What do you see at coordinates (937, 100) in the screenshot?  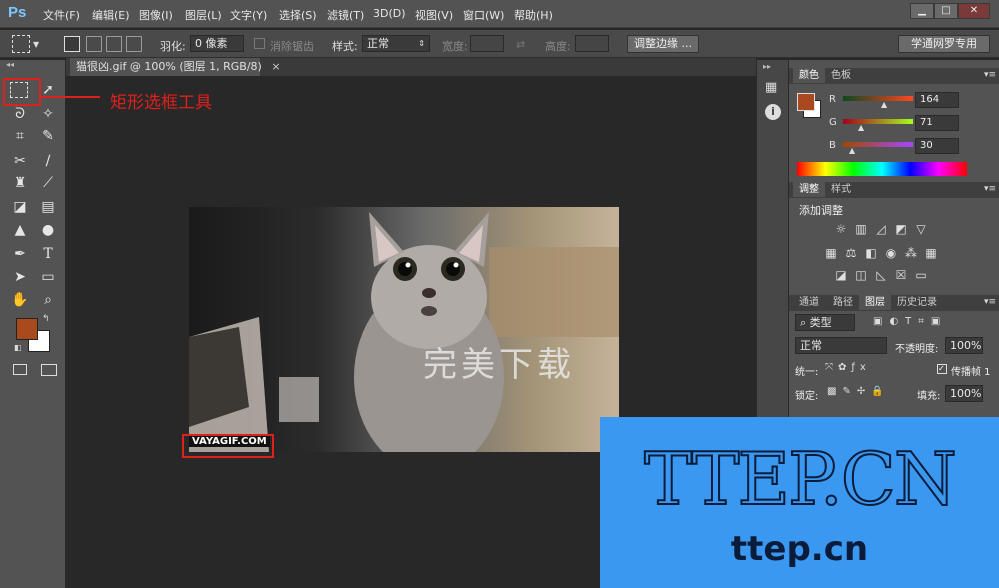 I see `slider-r-value: 164` at bounding box center [937, 100].